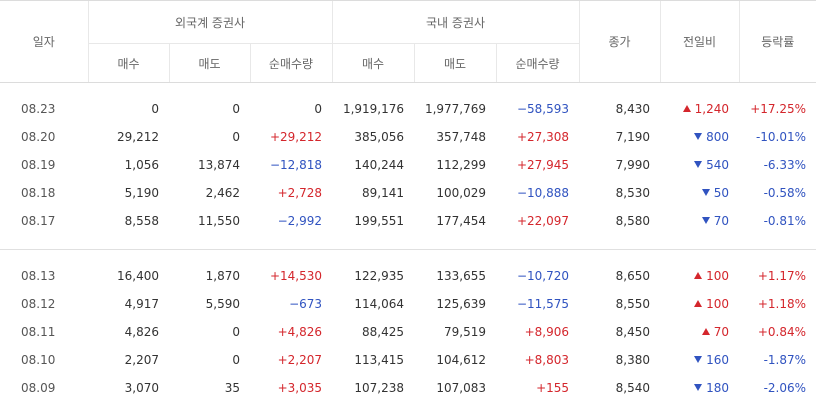  What do you see at coordinates (699, 360) in the screenshot?
I see `cell-change: 160` at bounding box center [699, 360].